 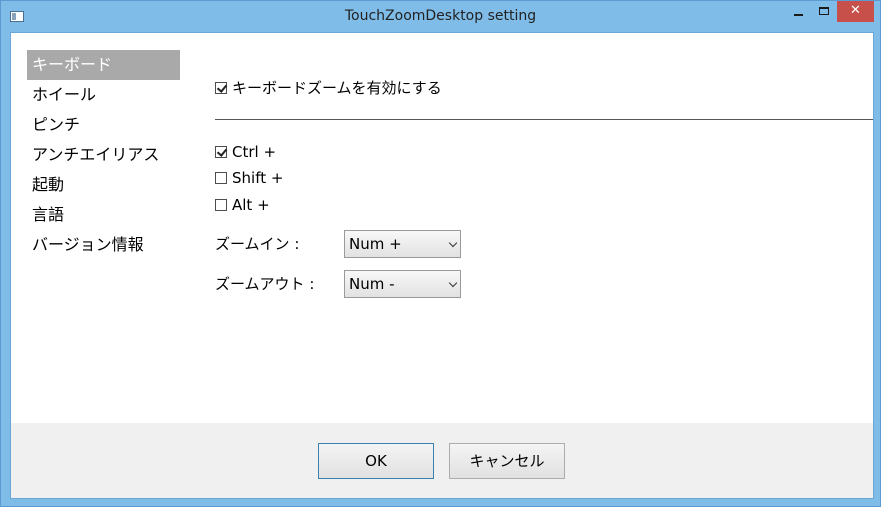 I want to click on title-bar: TouchZoomDesktop setting ✕, so click(x=440, y=16).